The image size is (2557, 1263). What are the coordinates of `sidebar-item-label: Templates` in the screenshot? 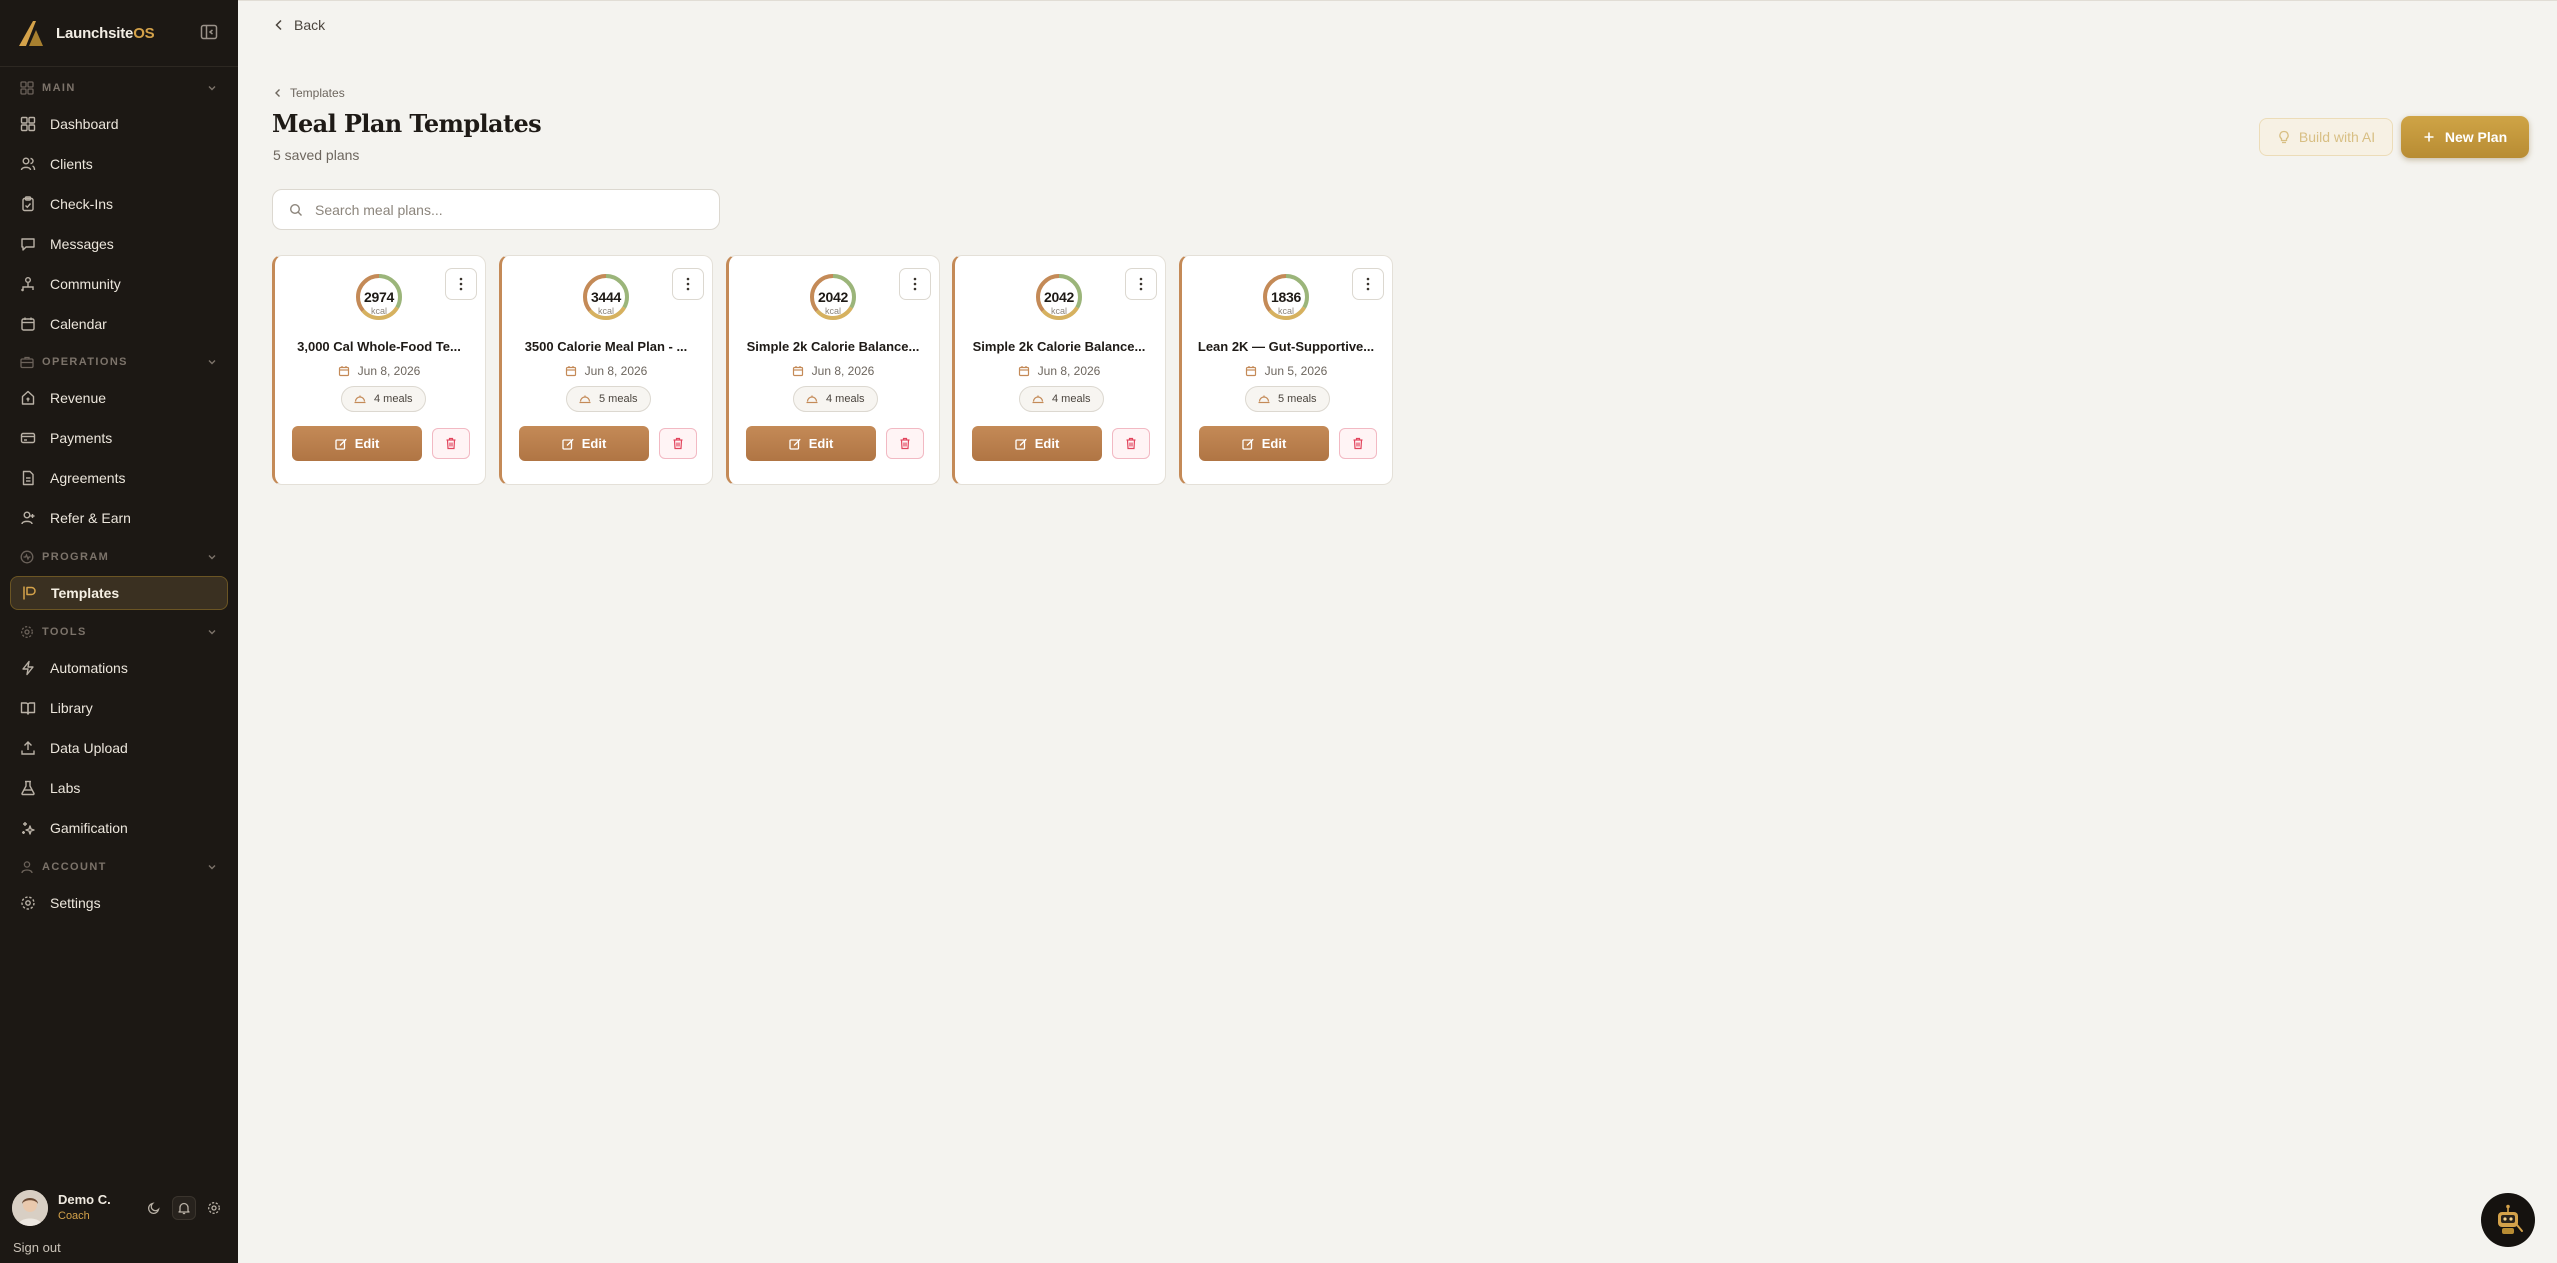 It's located at (85, 593).